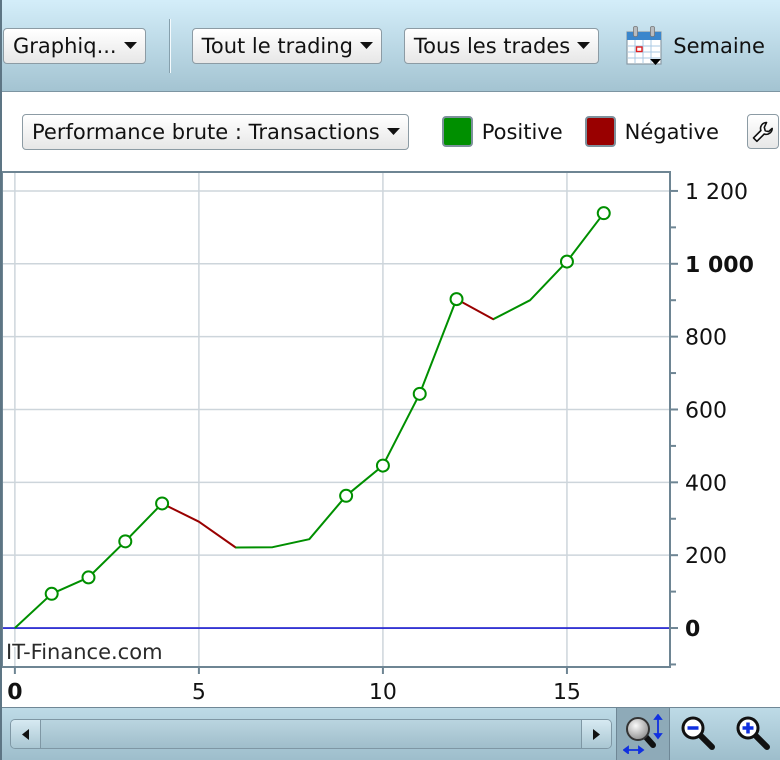 The image size is (780, 760). I want to click on metric-dropdown: Performance brute : Transactions, so click(215, 132).